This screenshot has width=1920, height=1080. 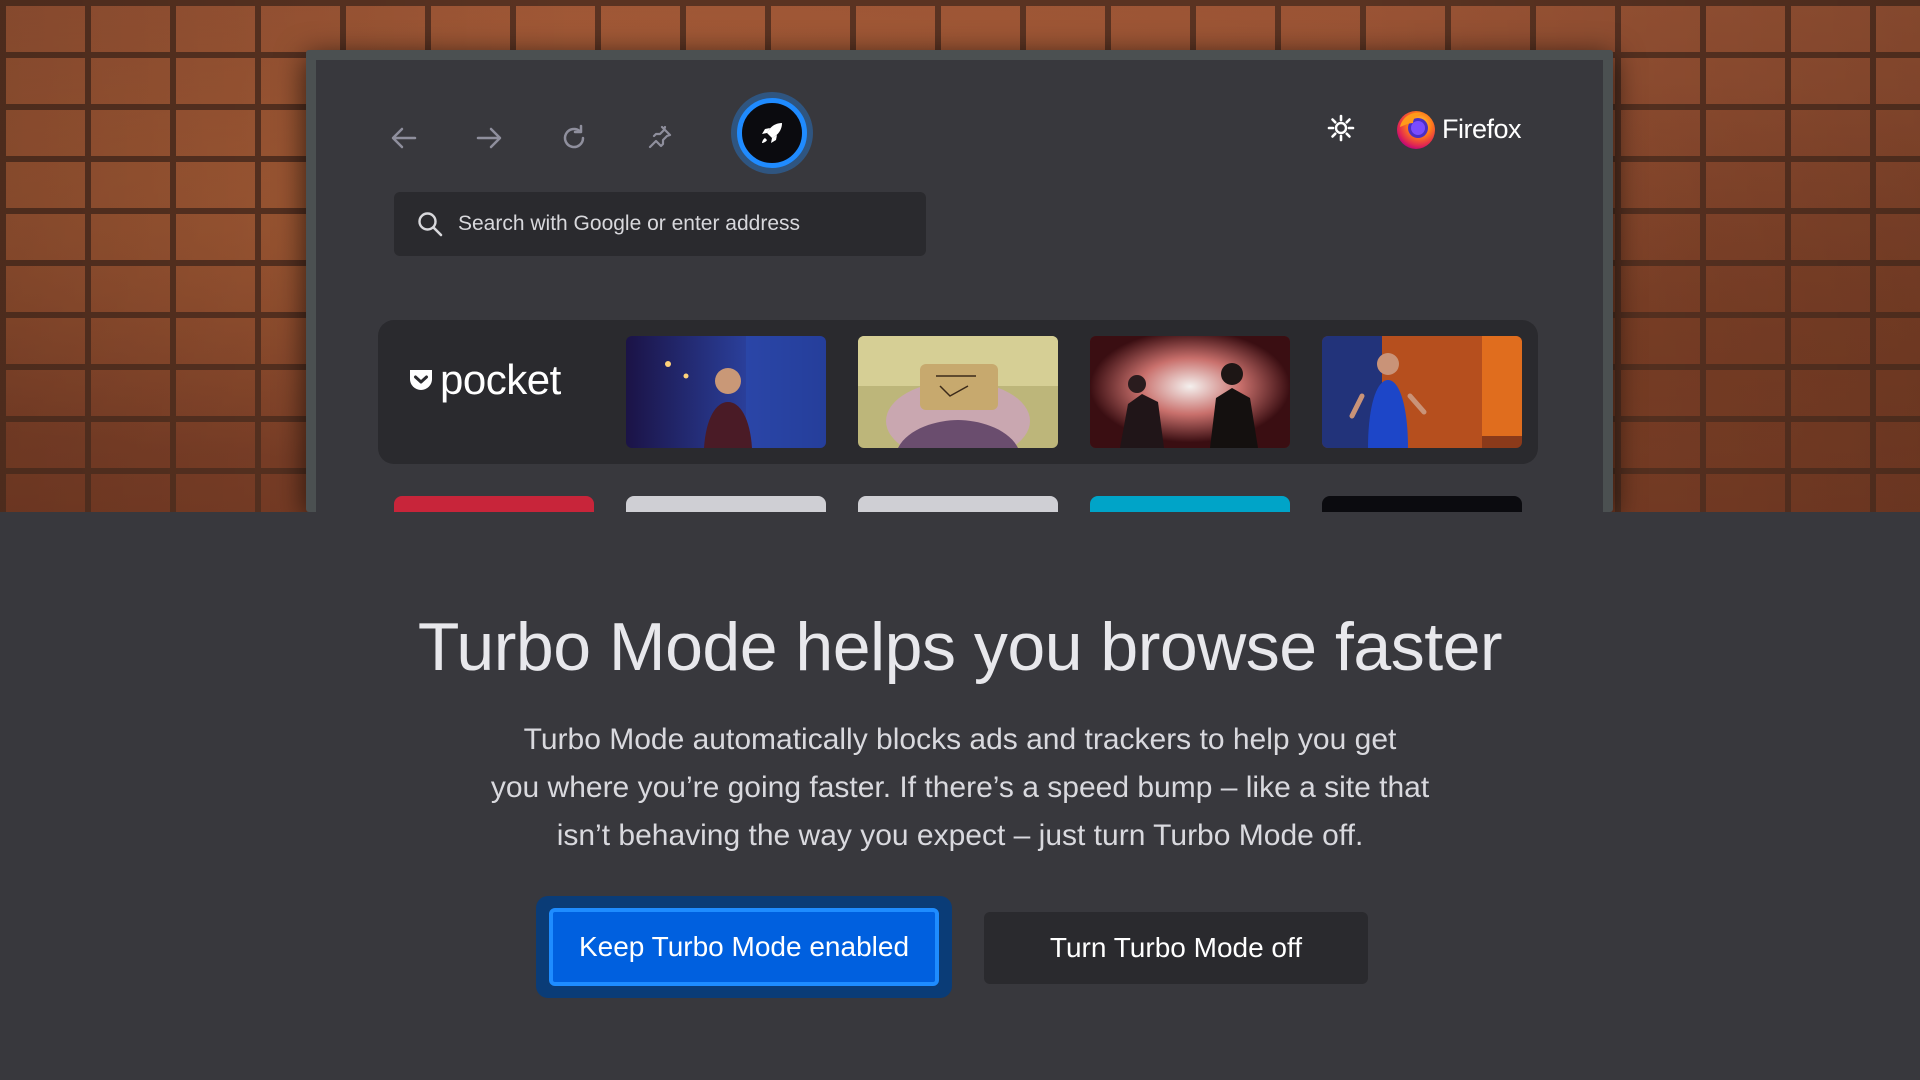 I want to click on firefighters-in-rain-image, so click(x=1190, y=392).